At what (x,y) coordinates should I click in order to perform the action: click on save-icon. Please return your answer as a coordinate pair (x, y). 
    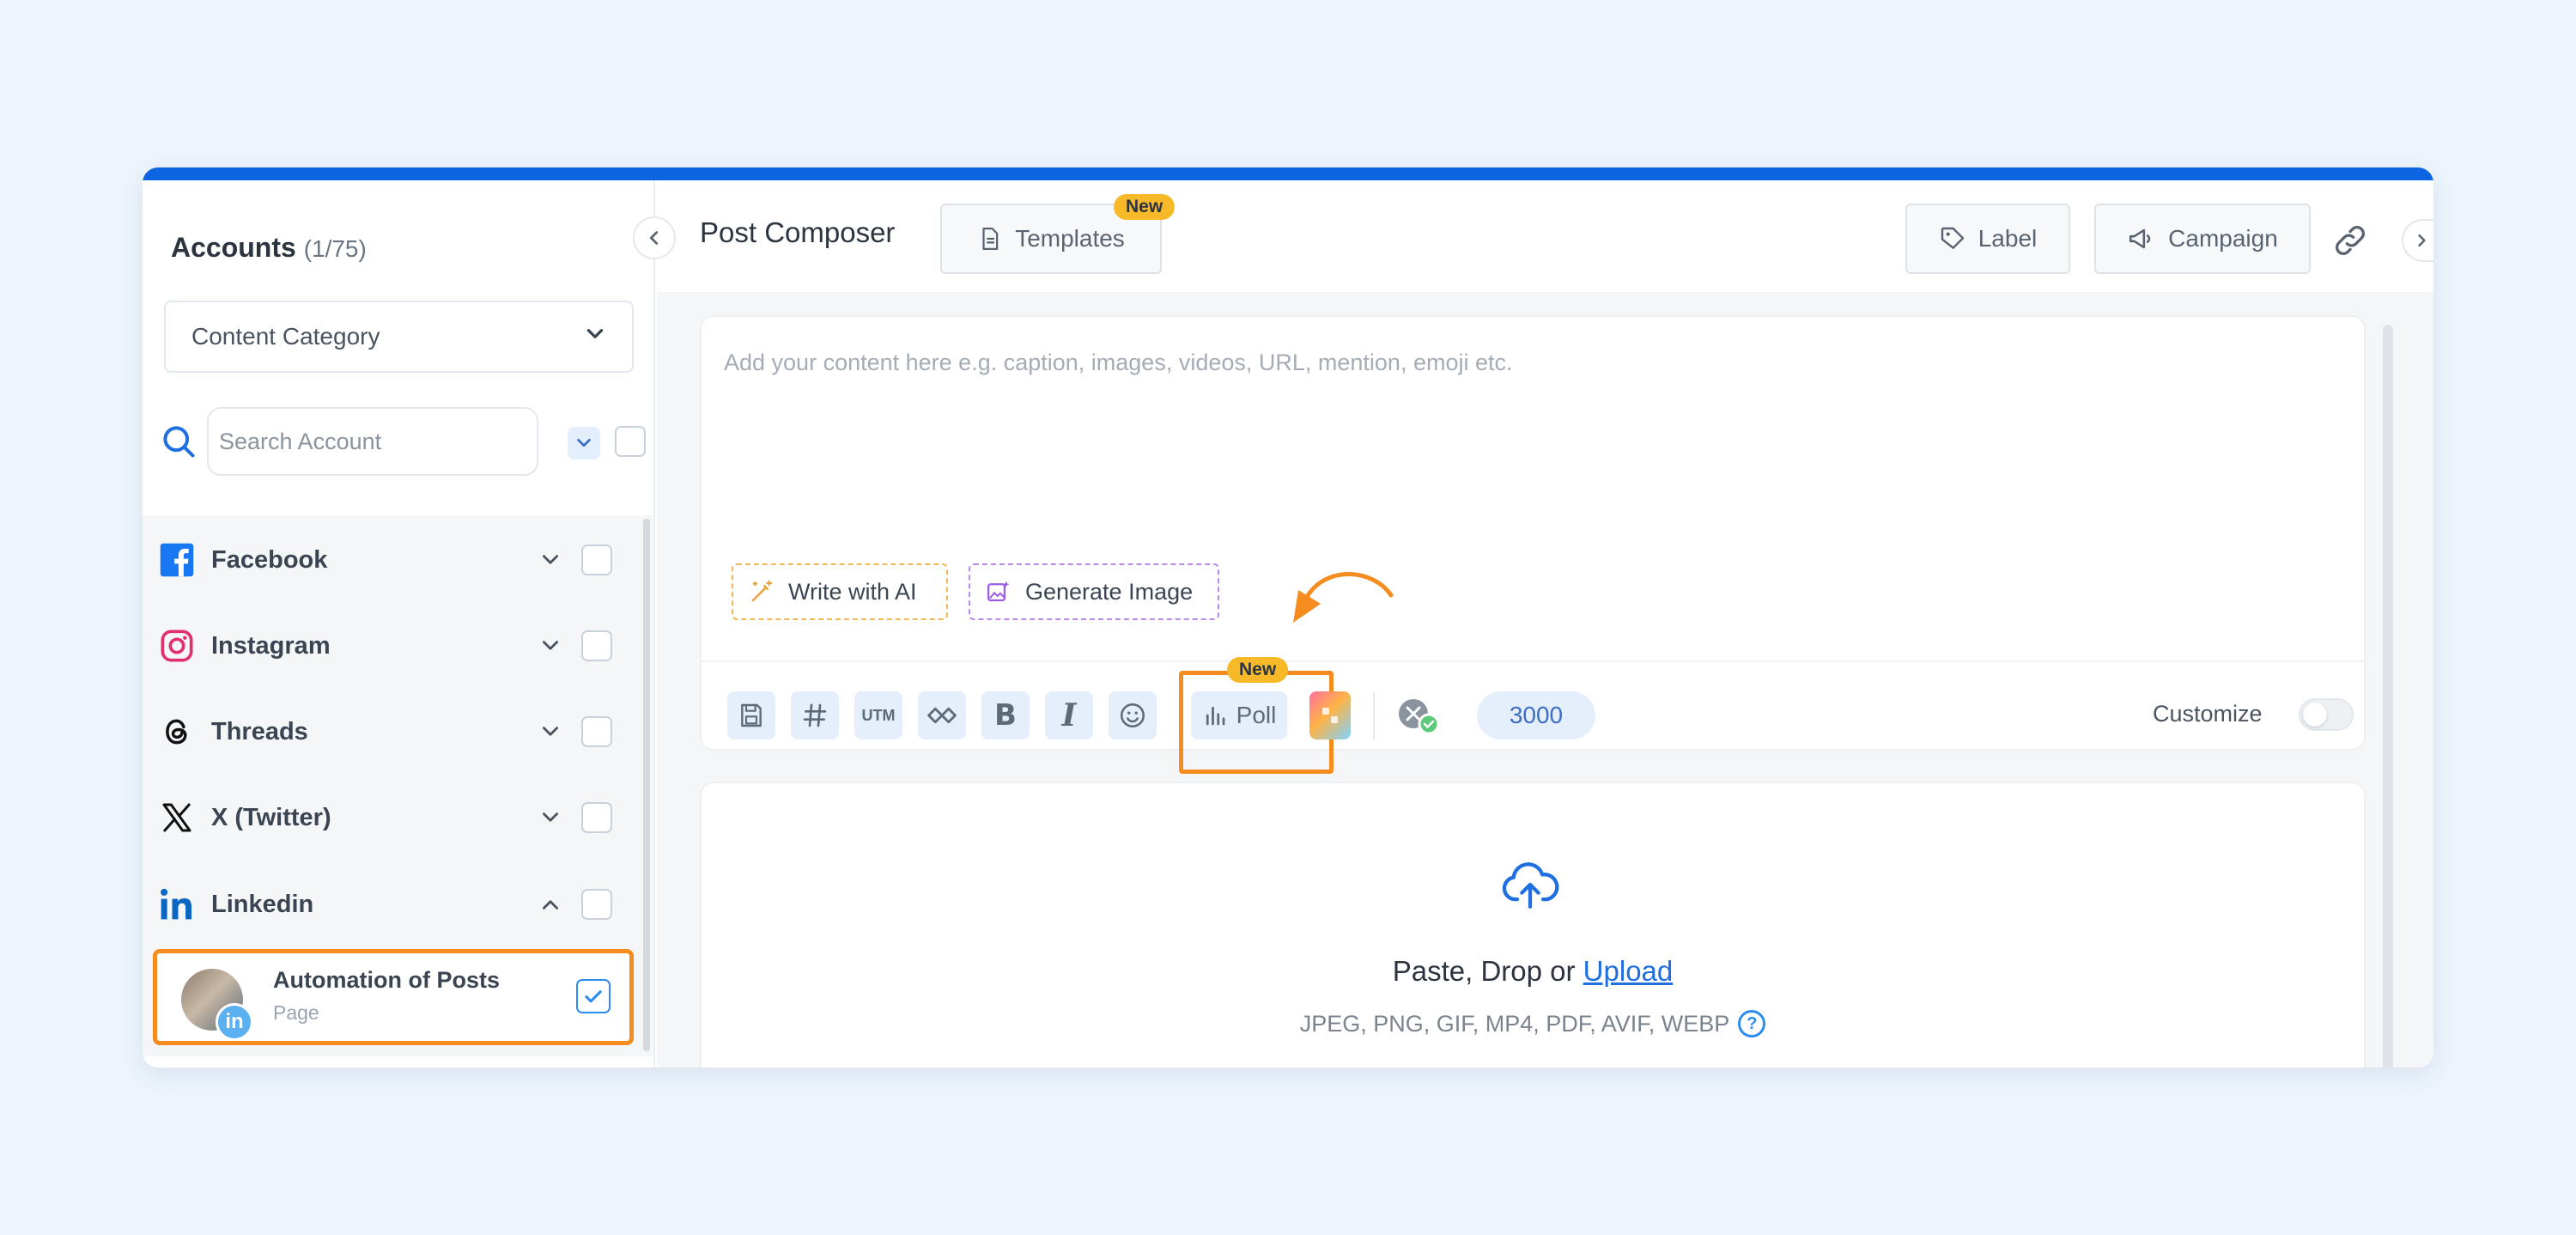
    Looking at the image, I should click on (751, 715).